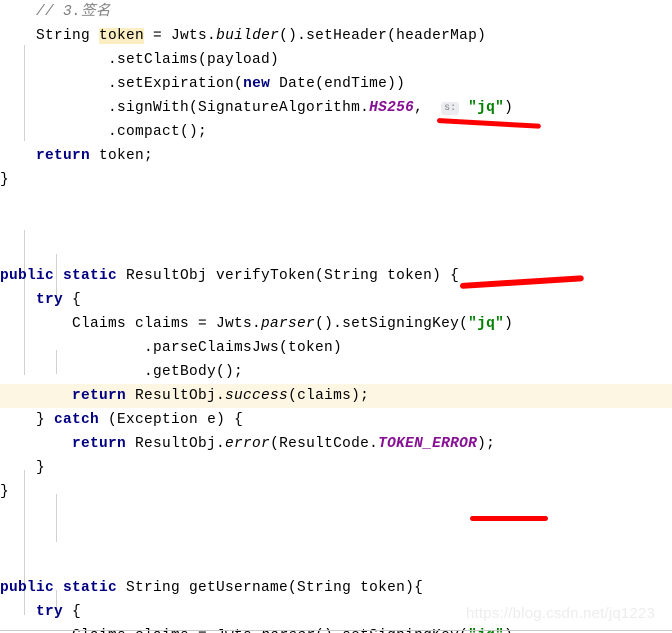 This screenshot has width=672, height=633. What do you see at coordinates (336, 12) in the screenshot?
I see `code-line: // 3.签名` at bounding box center [336, 12].